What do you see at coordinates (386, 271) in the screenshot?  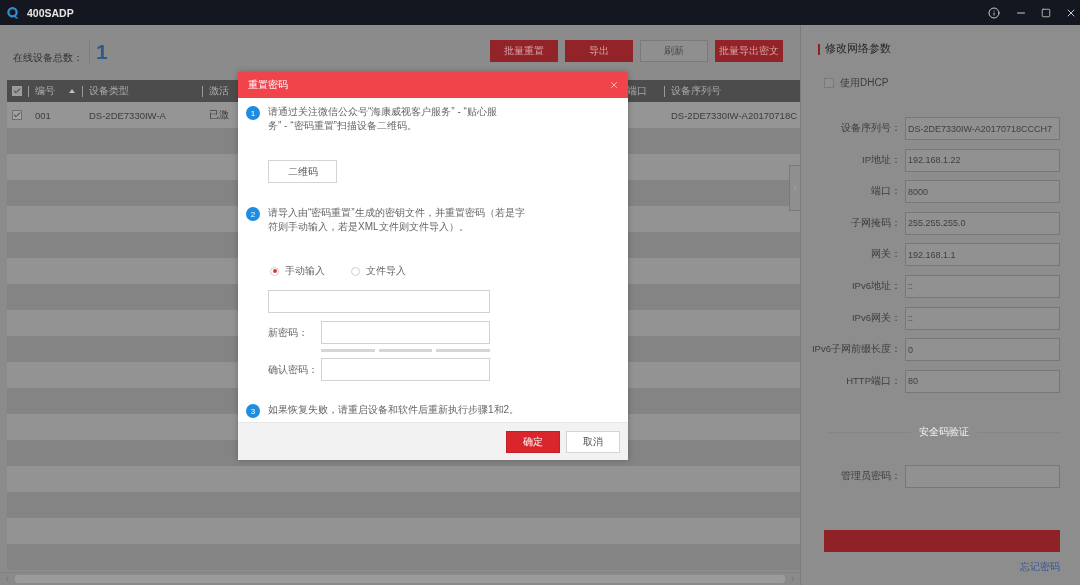 I see `radio-label: 文件导入` at bounding box center [386, 271].